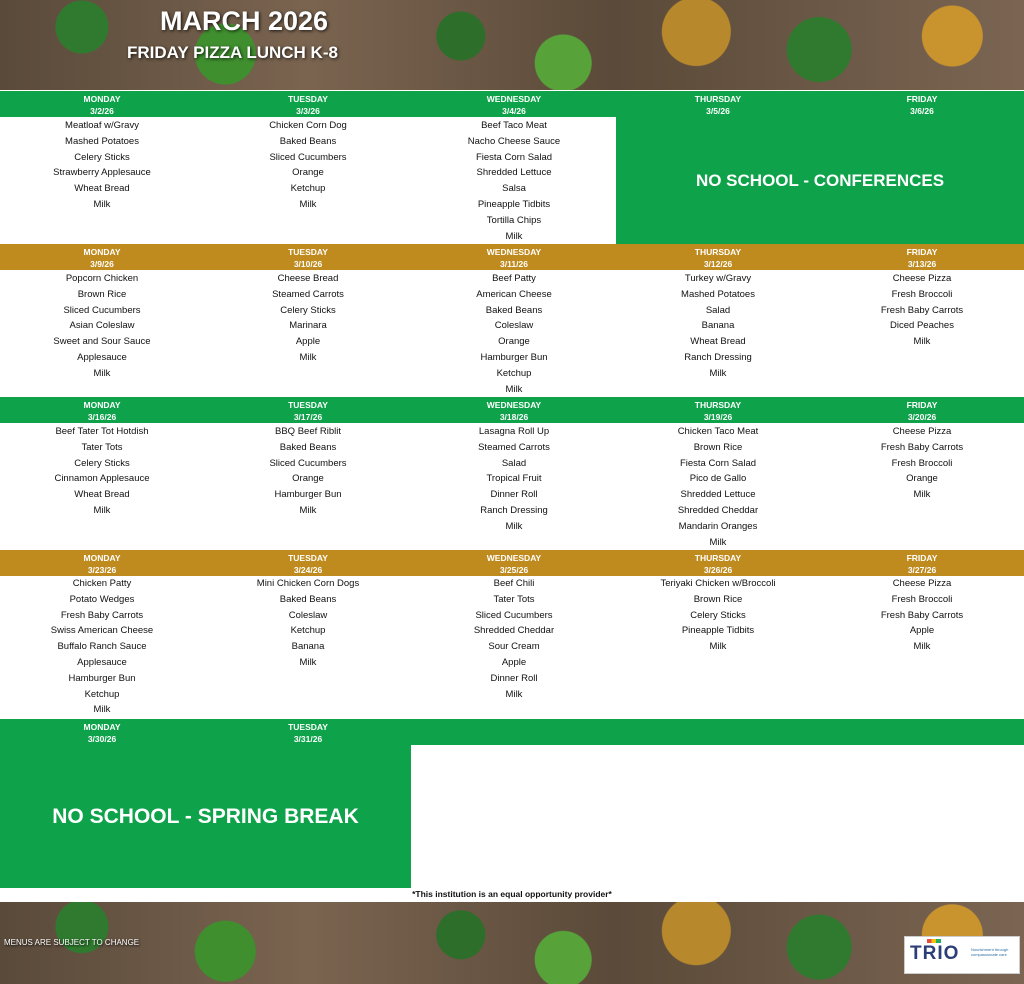 This screenshot has width=1024, height=984. Describe the element at coordinates (308, 739) in the screenshot. I see `day-date: 3/31/26` at that location.